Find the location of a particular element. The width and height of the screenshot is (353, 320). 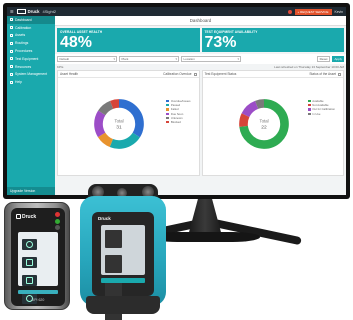

donut-center-value: 31 is located at coordinates (119, 127).